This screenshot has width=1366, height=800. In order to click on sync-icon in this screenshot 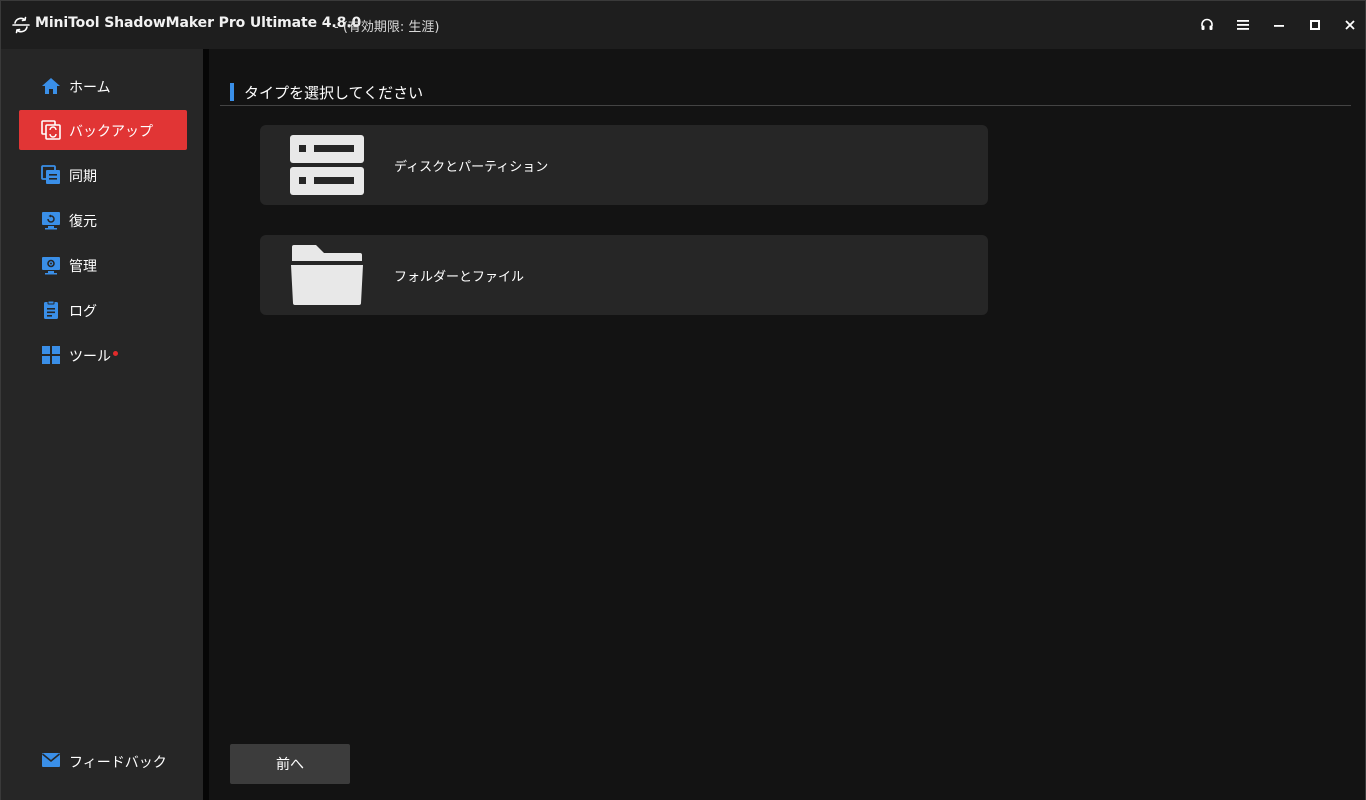, I will do `click(50, 174)`.